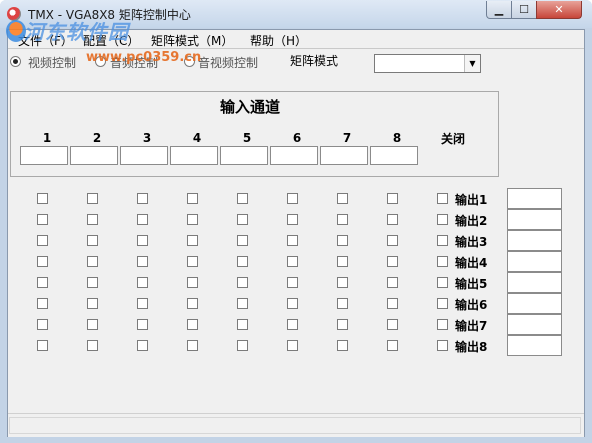  What do you see at coordinates (142, 345) in the screenshot?
I see `route-checkbox-in3-out8` at bounding box center [142, 345].